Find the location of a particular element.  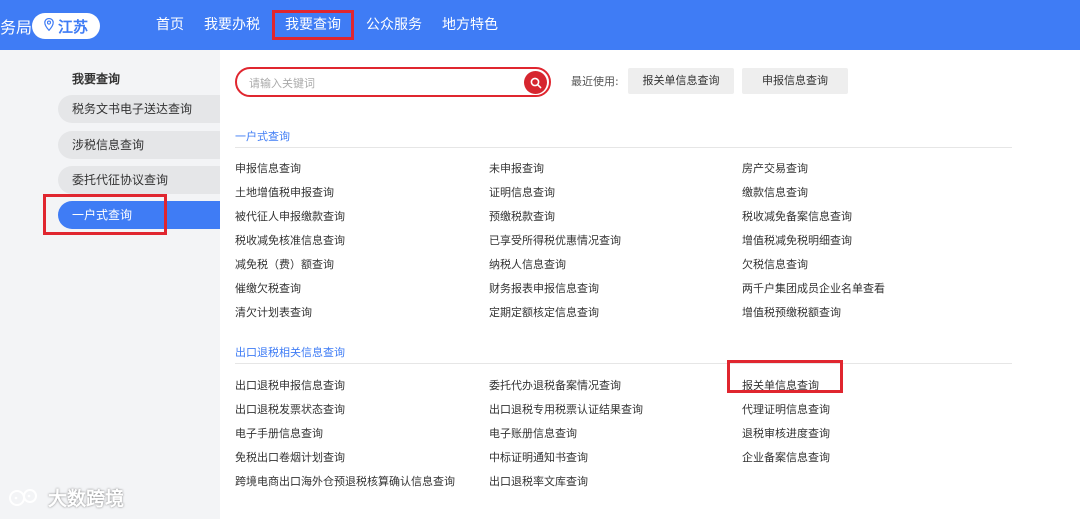

query-link: 申报信息查询 is located at coordinates (268, 168).